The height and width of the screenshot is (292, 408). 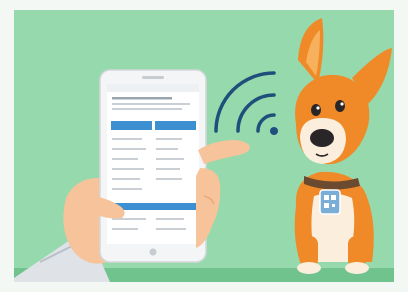 I want to click on screen-foot-row-1b, so click(x=170, y=219).